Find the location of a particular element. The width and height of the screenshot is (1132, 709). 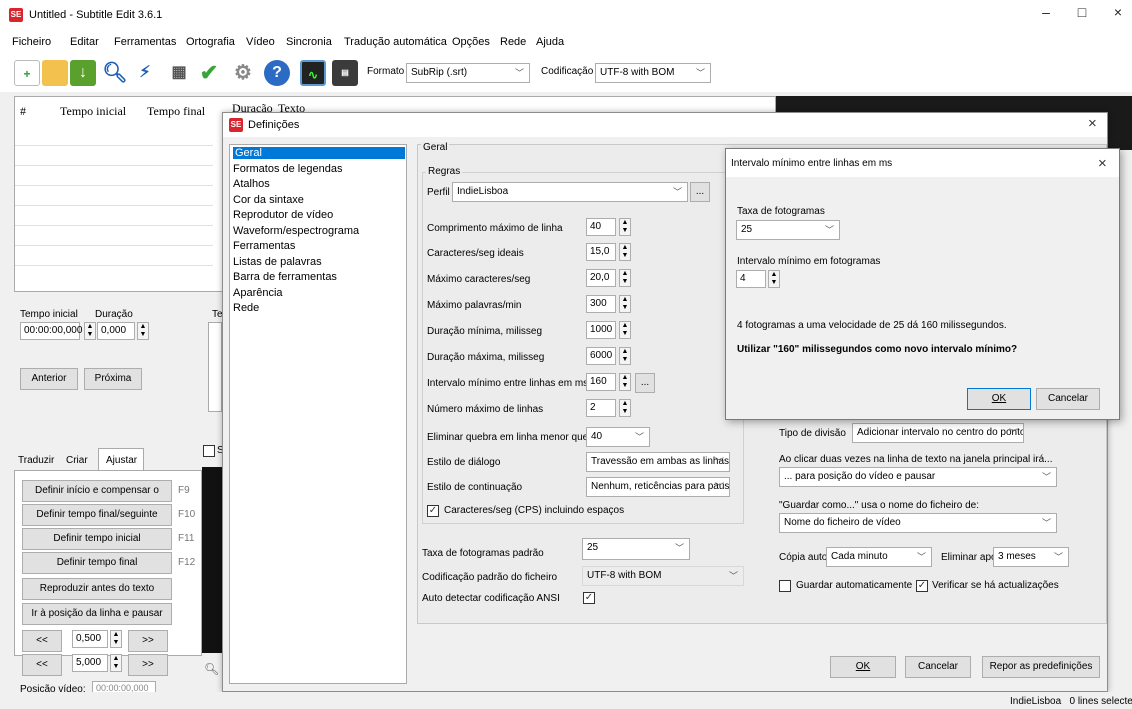

menu-network: Rede is located at coordinates (513, 42).